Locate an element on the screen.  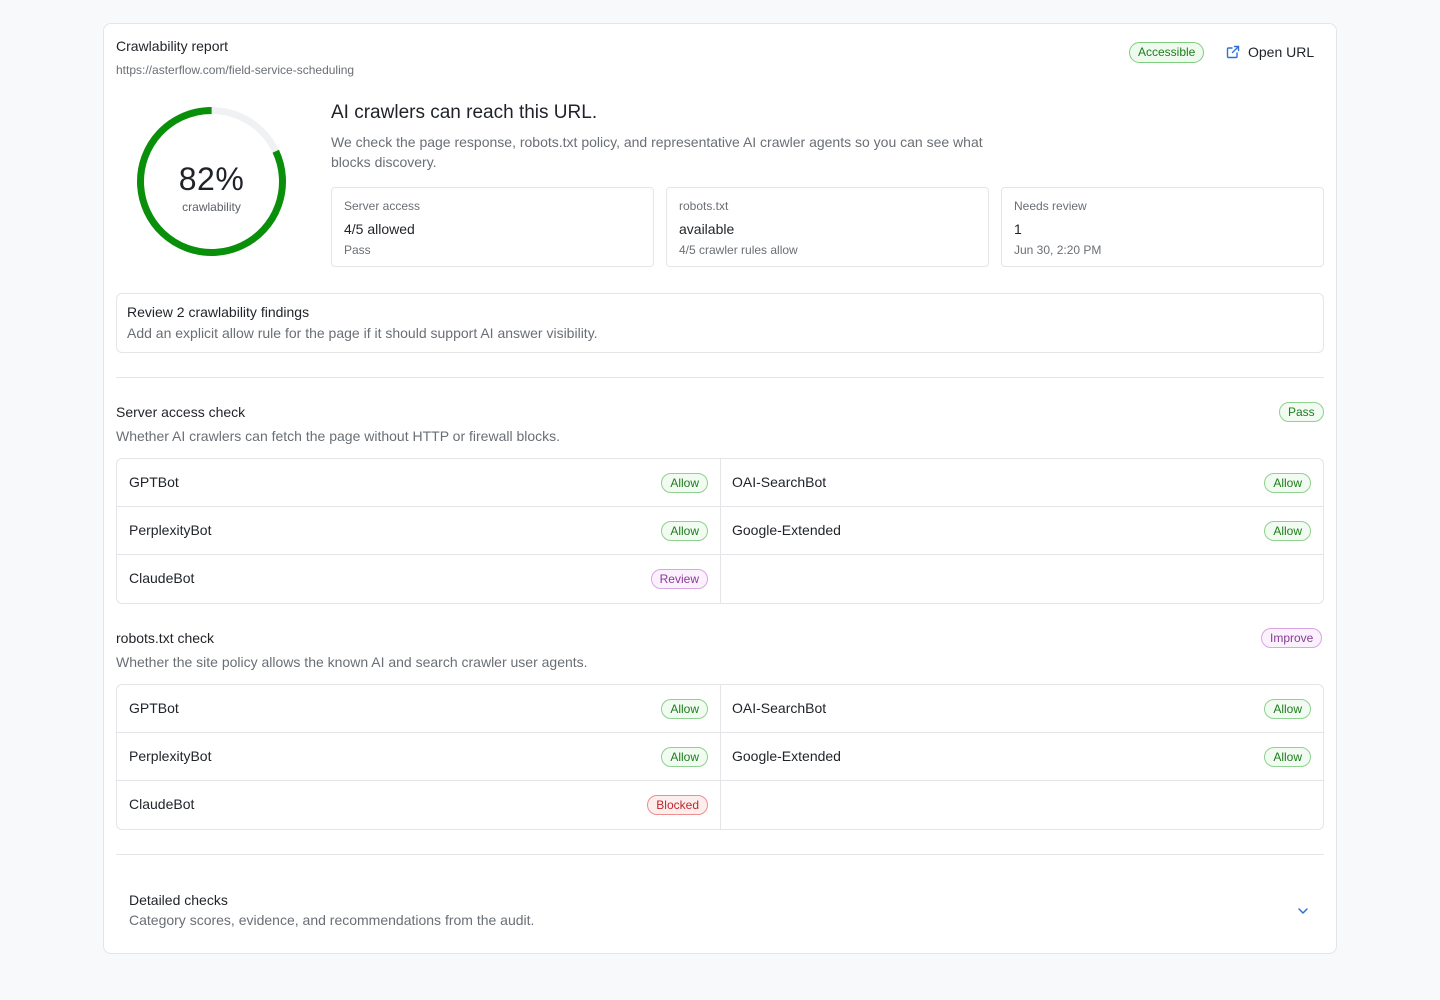
accessible-badge: Accessible is located at coordinates (1167, 52).